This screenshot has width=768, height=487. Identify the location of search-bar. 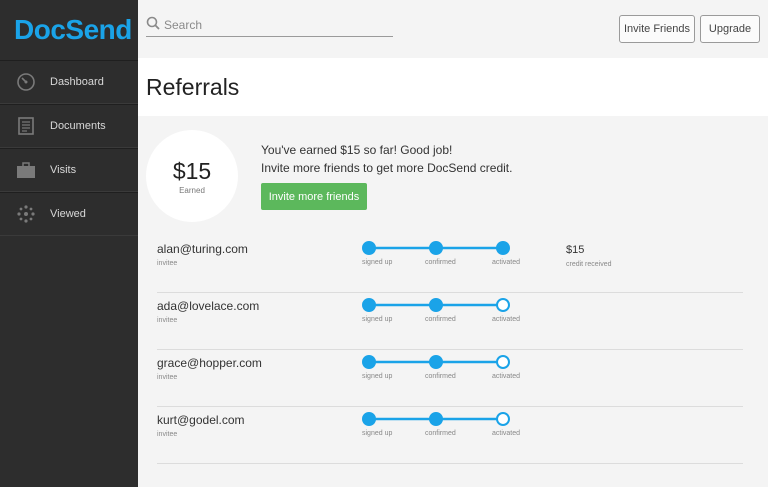
(269, 25).